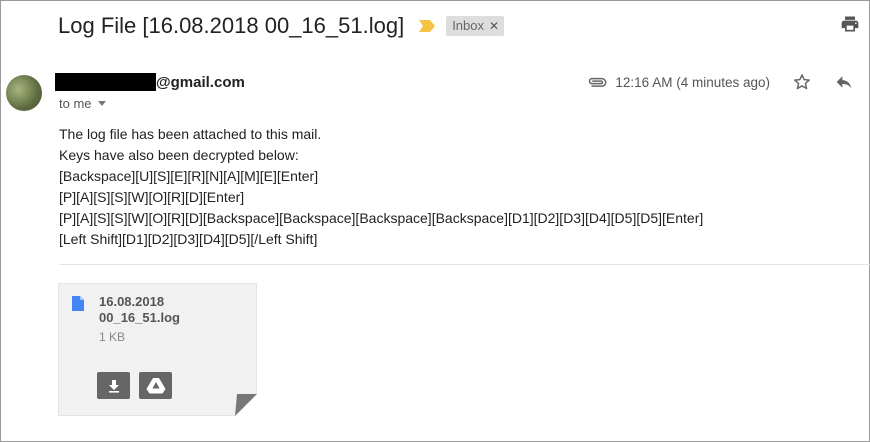 The height and width of the screenshot is (442, 870). What do you see at coordinates (24, 93) in the screenshot?
I see `avatar` at bounding box center [24, 93].